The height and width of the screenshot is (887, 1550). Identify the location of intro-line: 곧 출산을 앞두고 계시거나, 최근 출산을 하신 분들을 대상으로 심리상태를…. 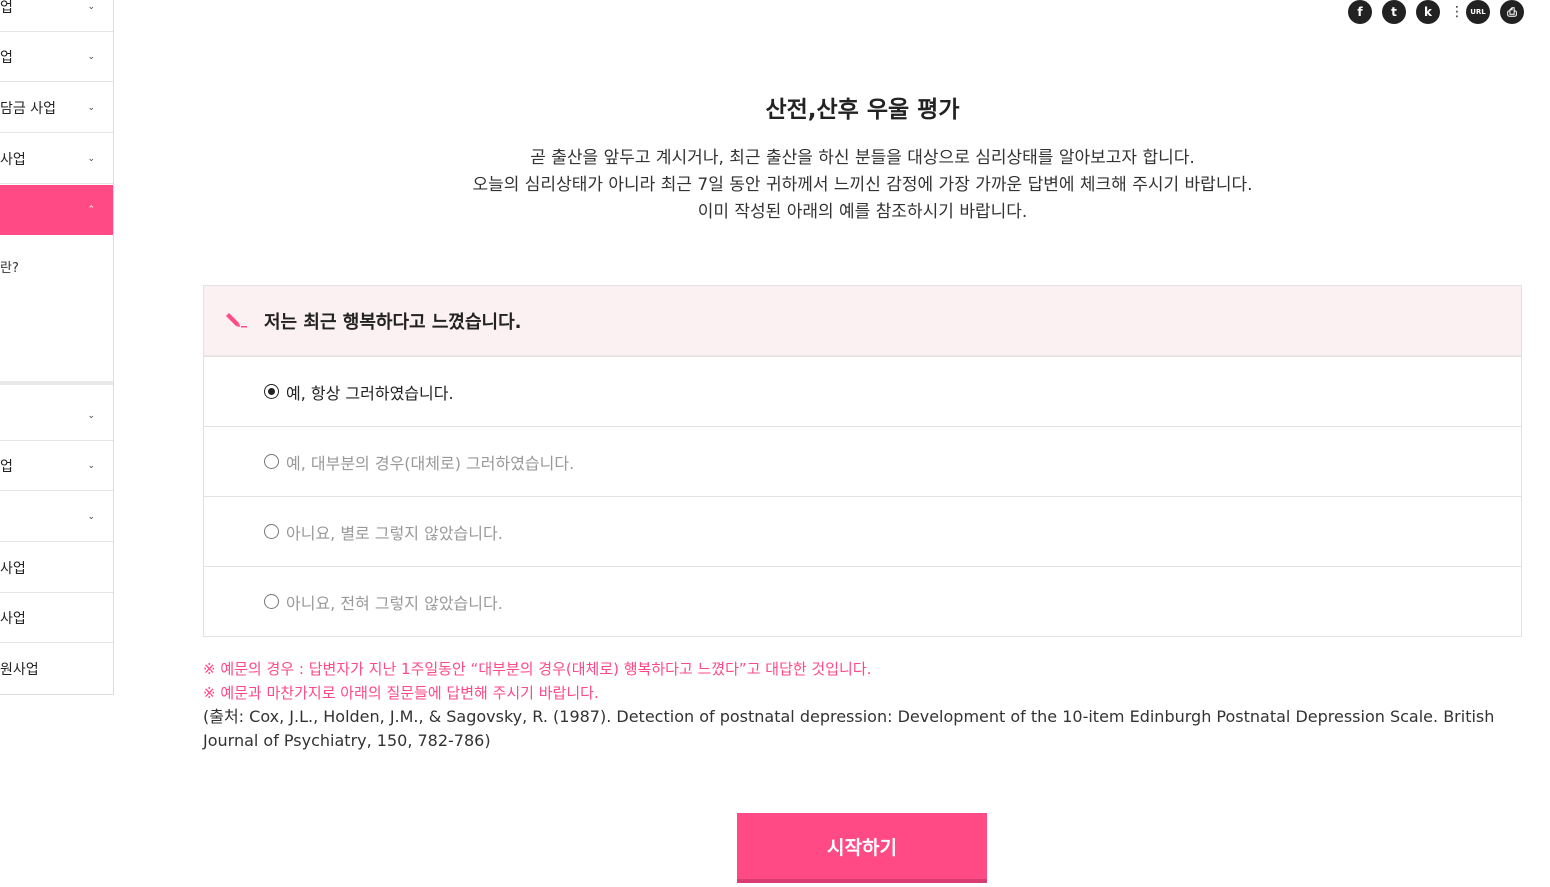
(862, 158).